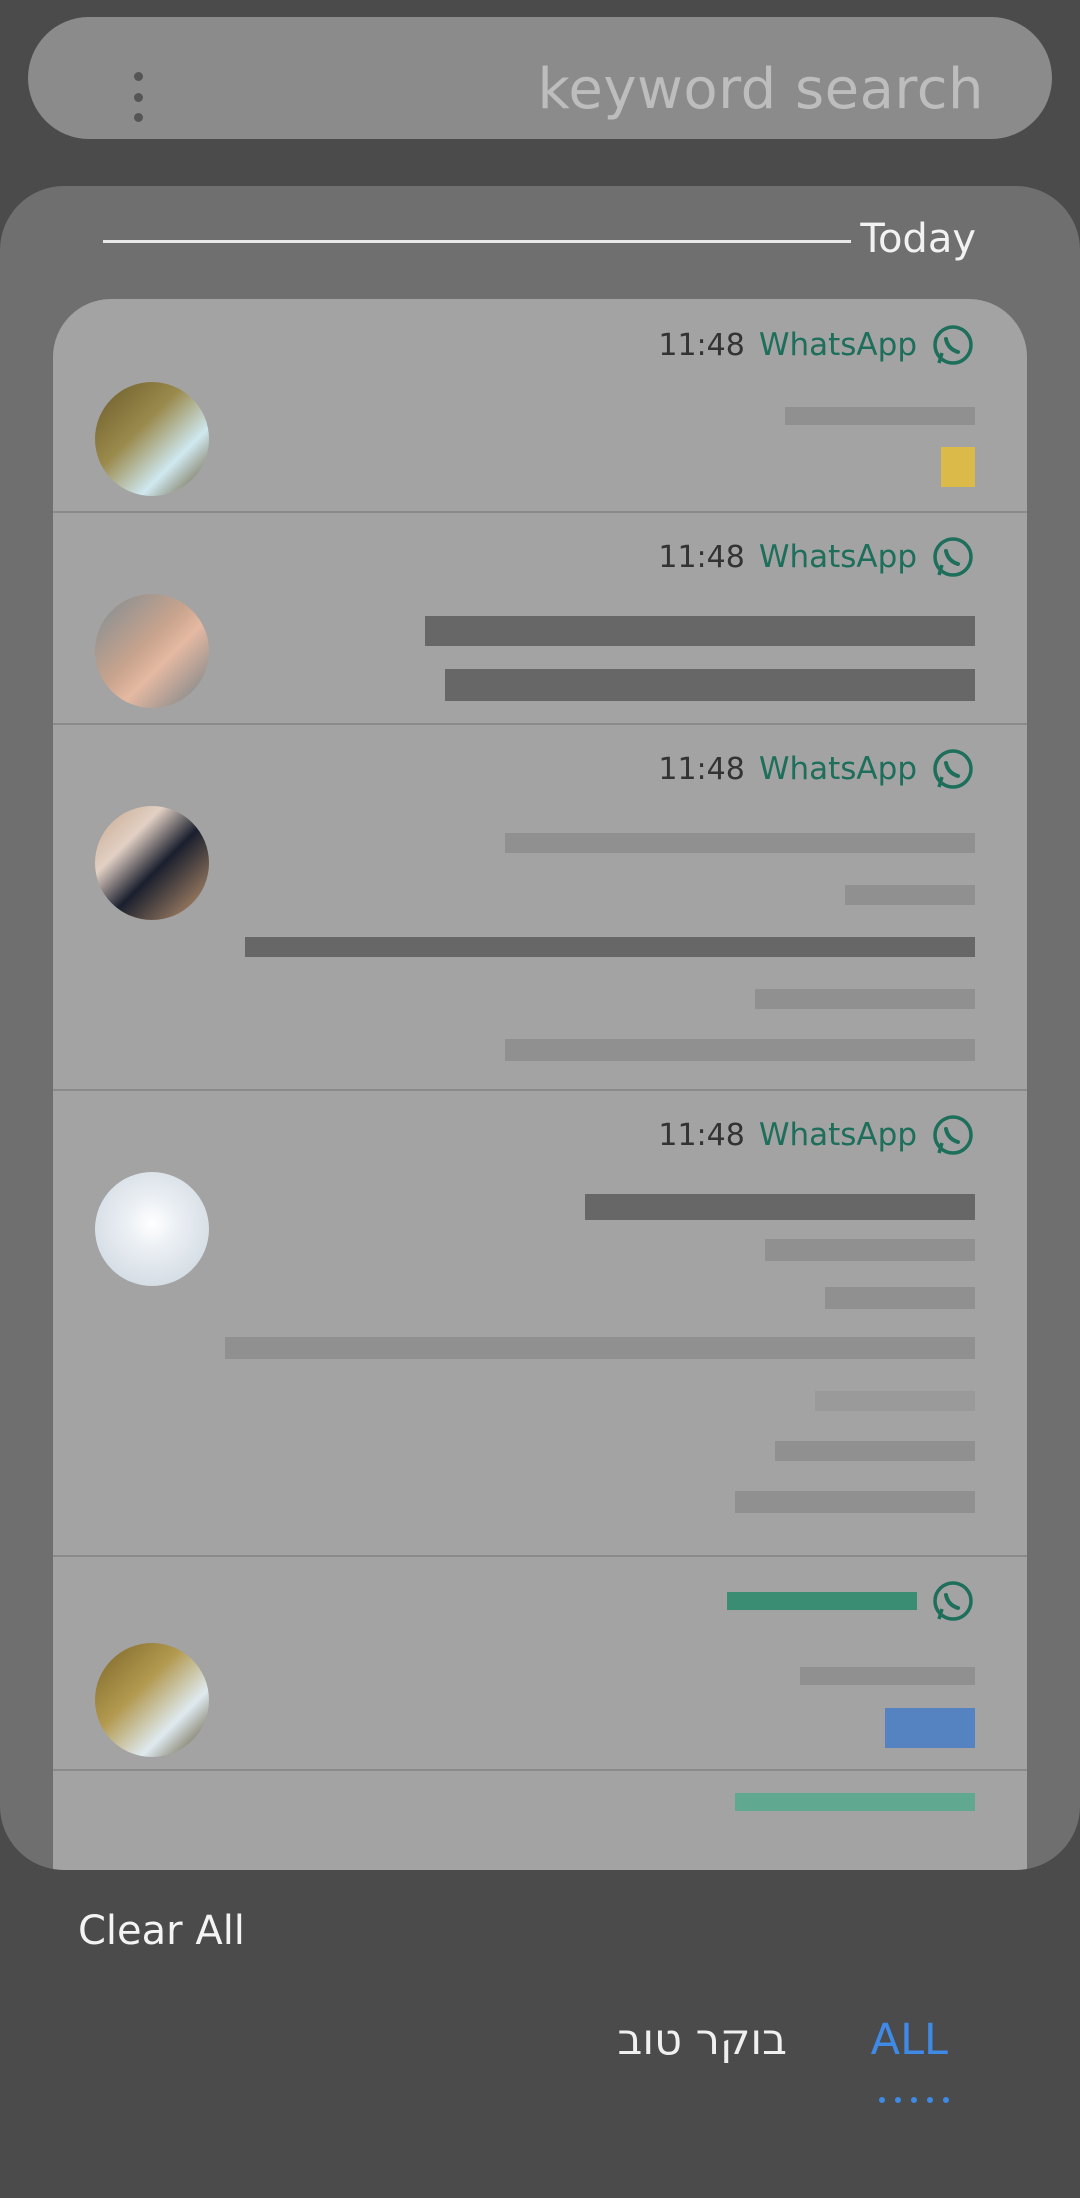 The width and height of the screenshot is (1080, 2198). I want to click on clear-all-button: Clear All, so click(161, 1931).